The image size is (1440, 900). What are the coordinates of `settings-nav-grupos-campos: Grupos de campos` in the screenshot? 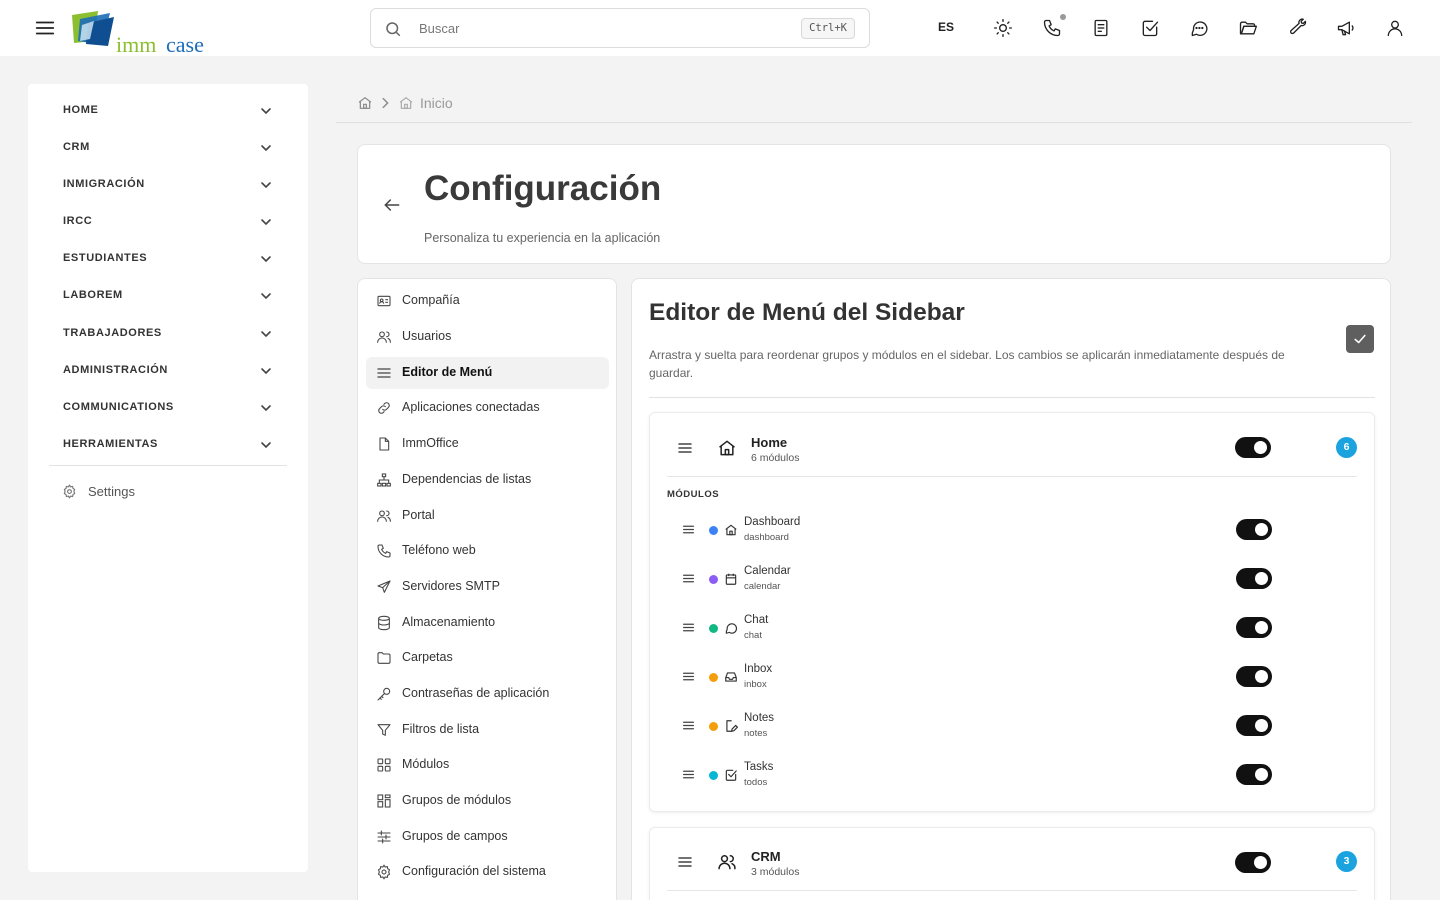 It's located at (487, 837).